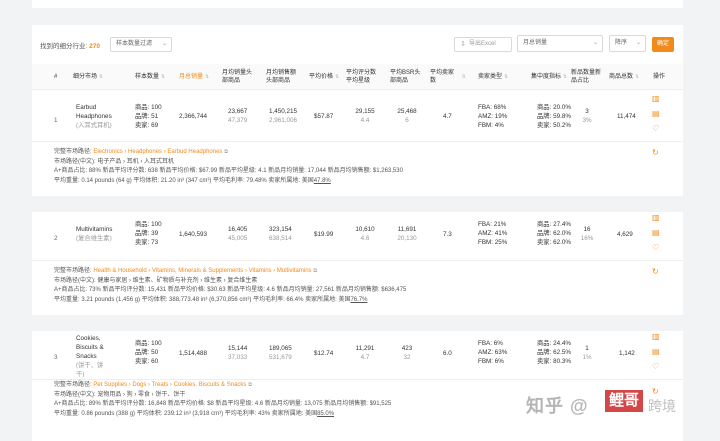  What do you see at coordinates (283, 77) in the screenshot?
I see `col-avg-revenue: 月均销售额头部商品` at bounding box center [283, 77].